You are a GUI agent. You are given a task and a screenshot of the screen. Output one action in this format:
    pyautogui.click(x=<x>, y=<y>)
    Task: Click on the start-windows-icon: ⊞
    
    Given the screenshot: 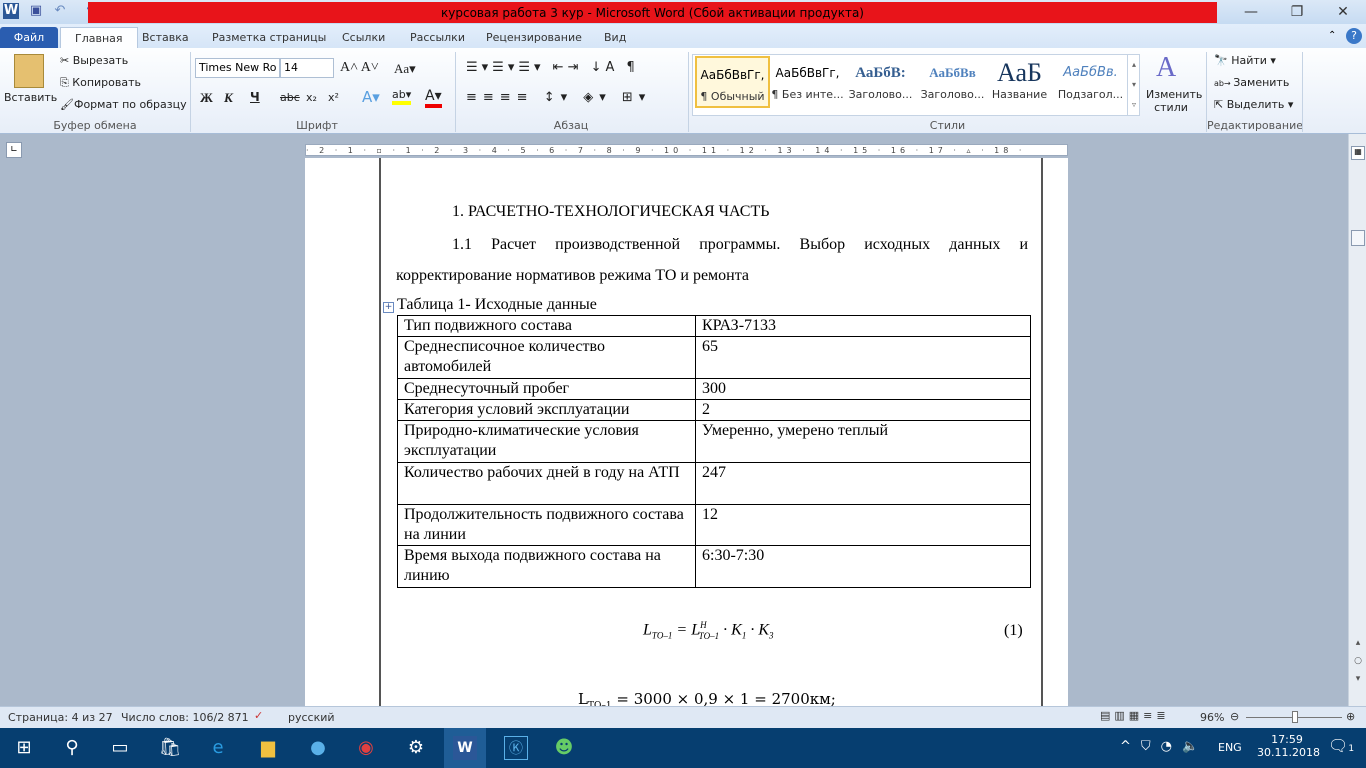 What is the action you would take?
    pyautogui.click(x=24, y=748)
    